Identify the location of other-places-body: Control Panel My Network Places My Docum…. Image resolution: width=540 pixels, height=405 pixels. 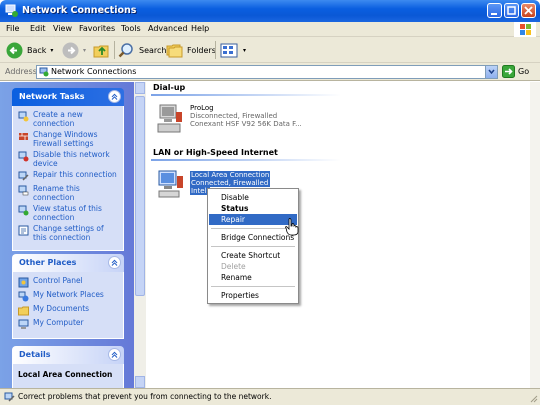
(68, 305).